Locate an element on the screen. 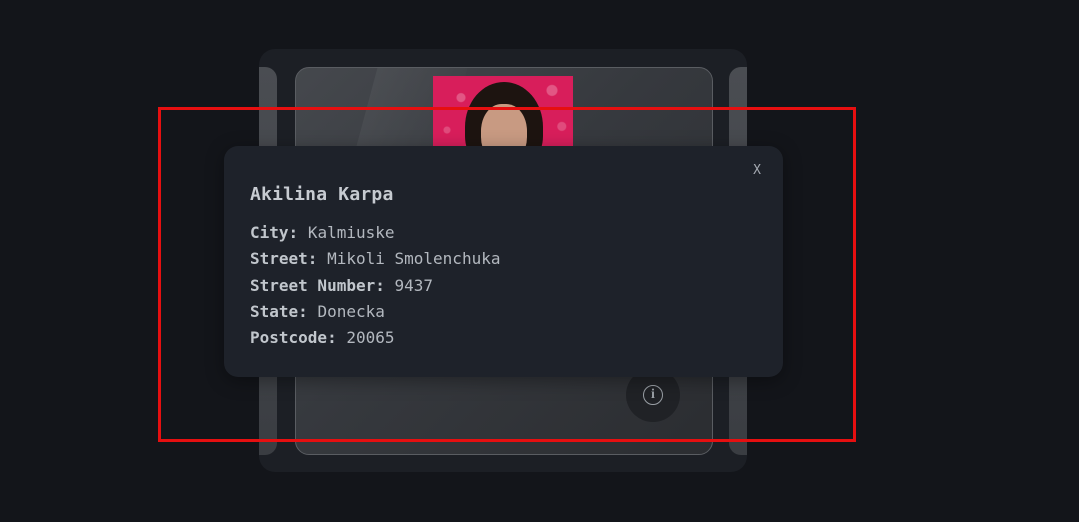 The height and width of the screenshot is (522, 1079). info-icon: i is located at coordinates (653, 395).